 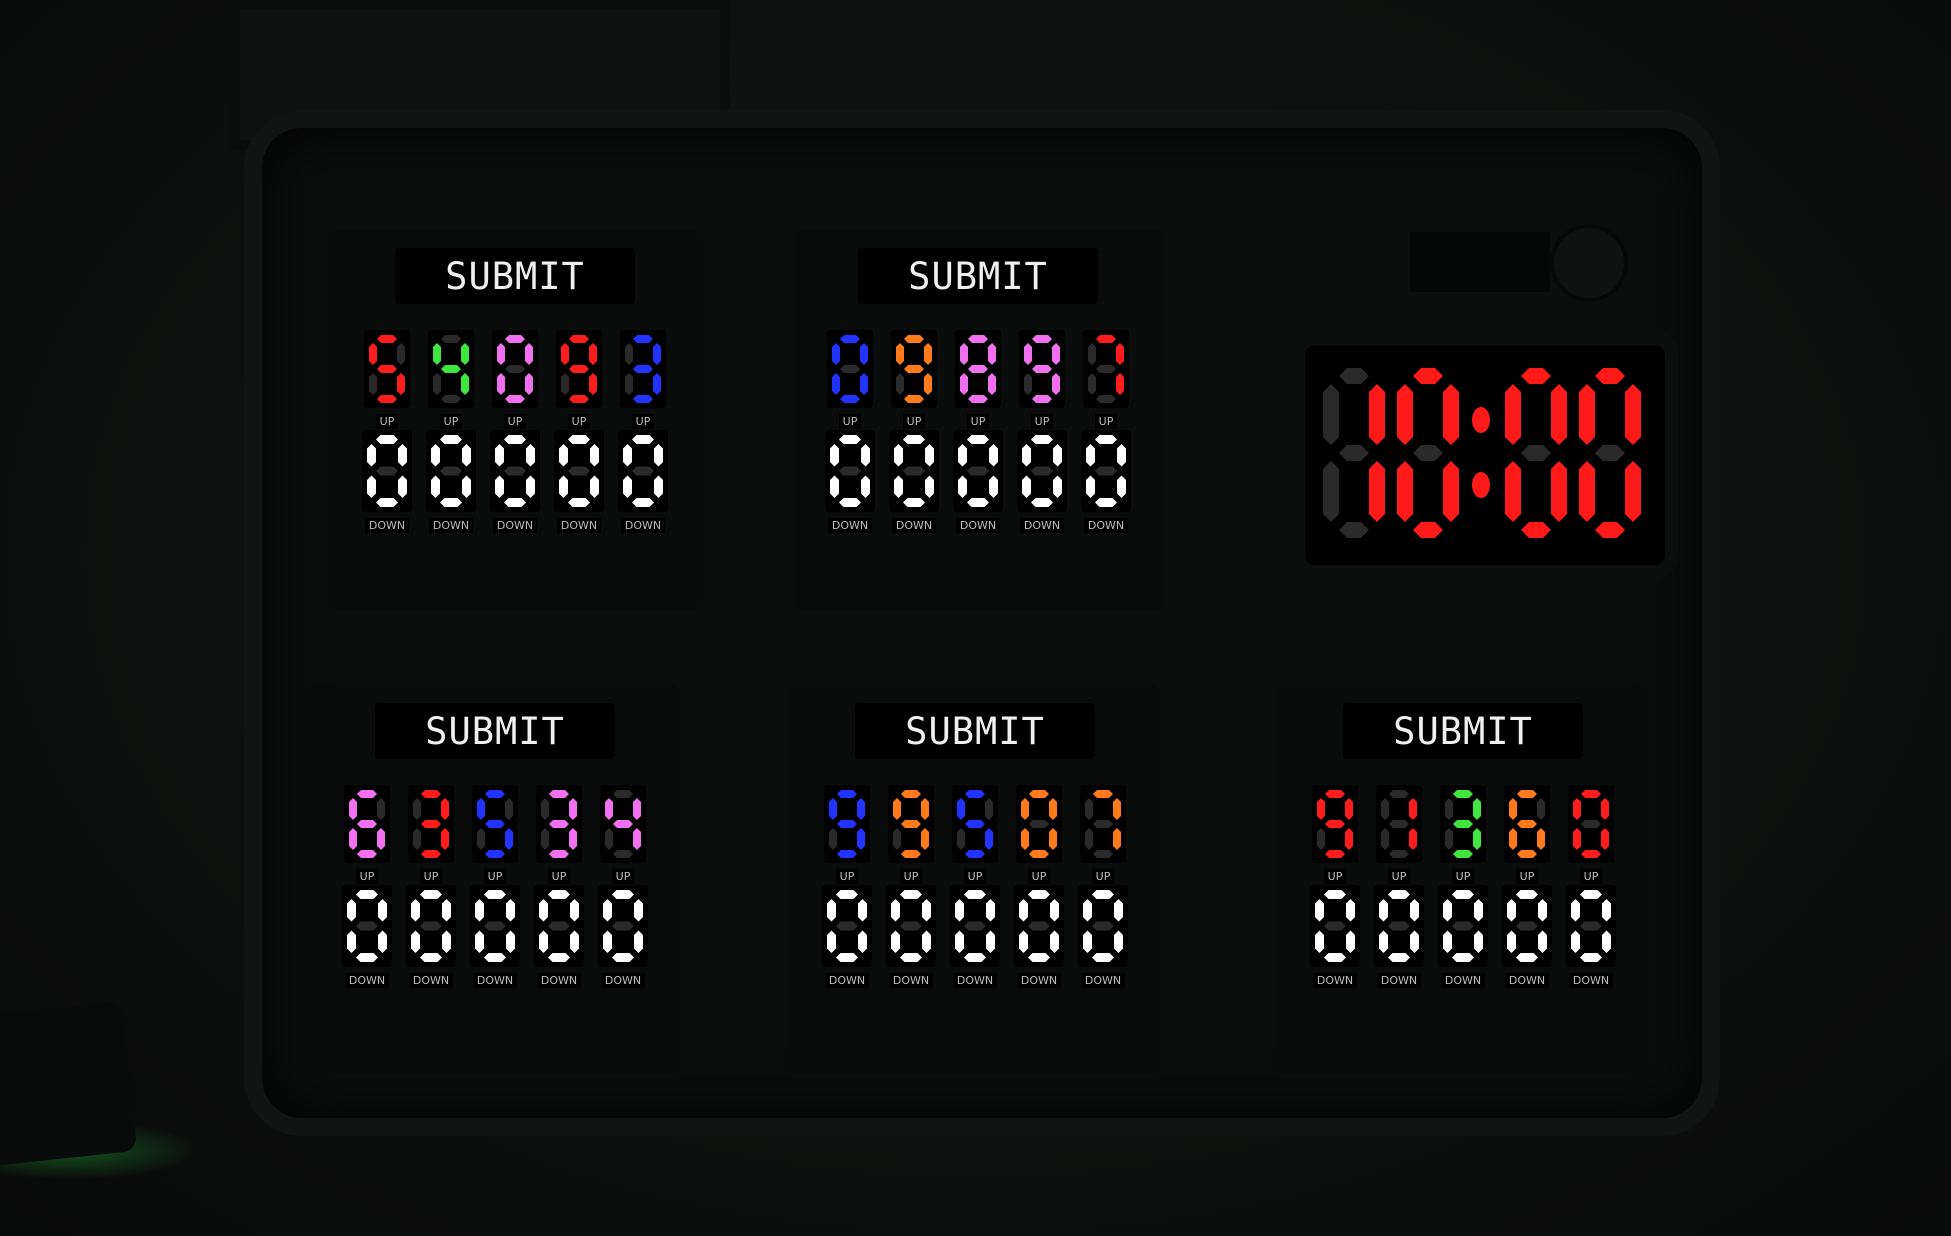 What do you see at coordinates (1039, 926) in the screenshot?
I see `entry-digit-display` at bounding box center [1039, 926].